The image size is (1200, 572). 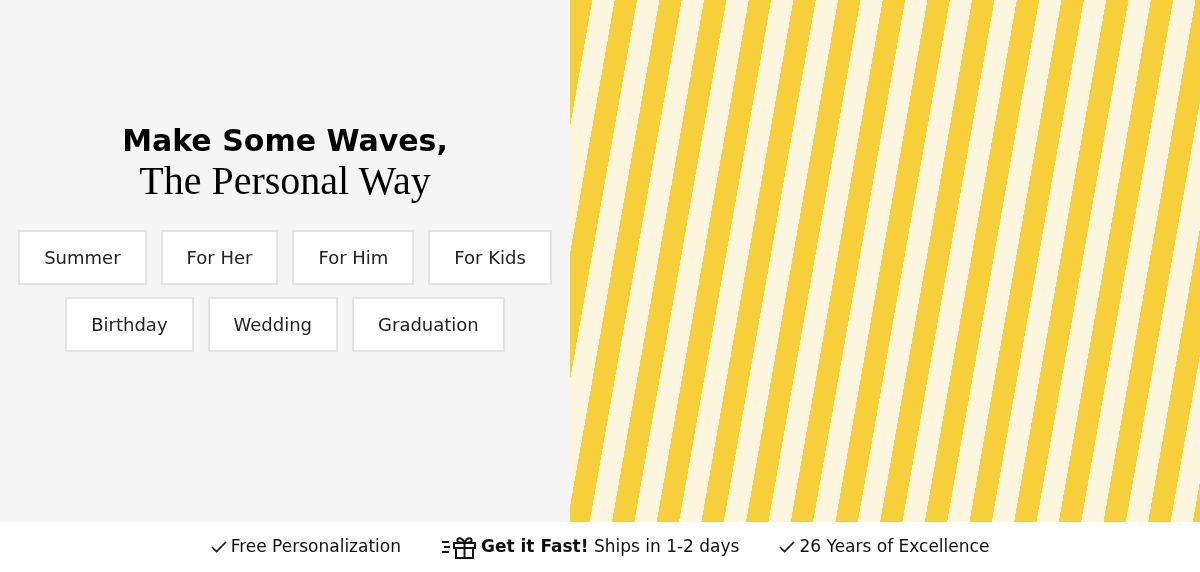 I want to click on category-button: Birthday, so click(x=129, y=324).